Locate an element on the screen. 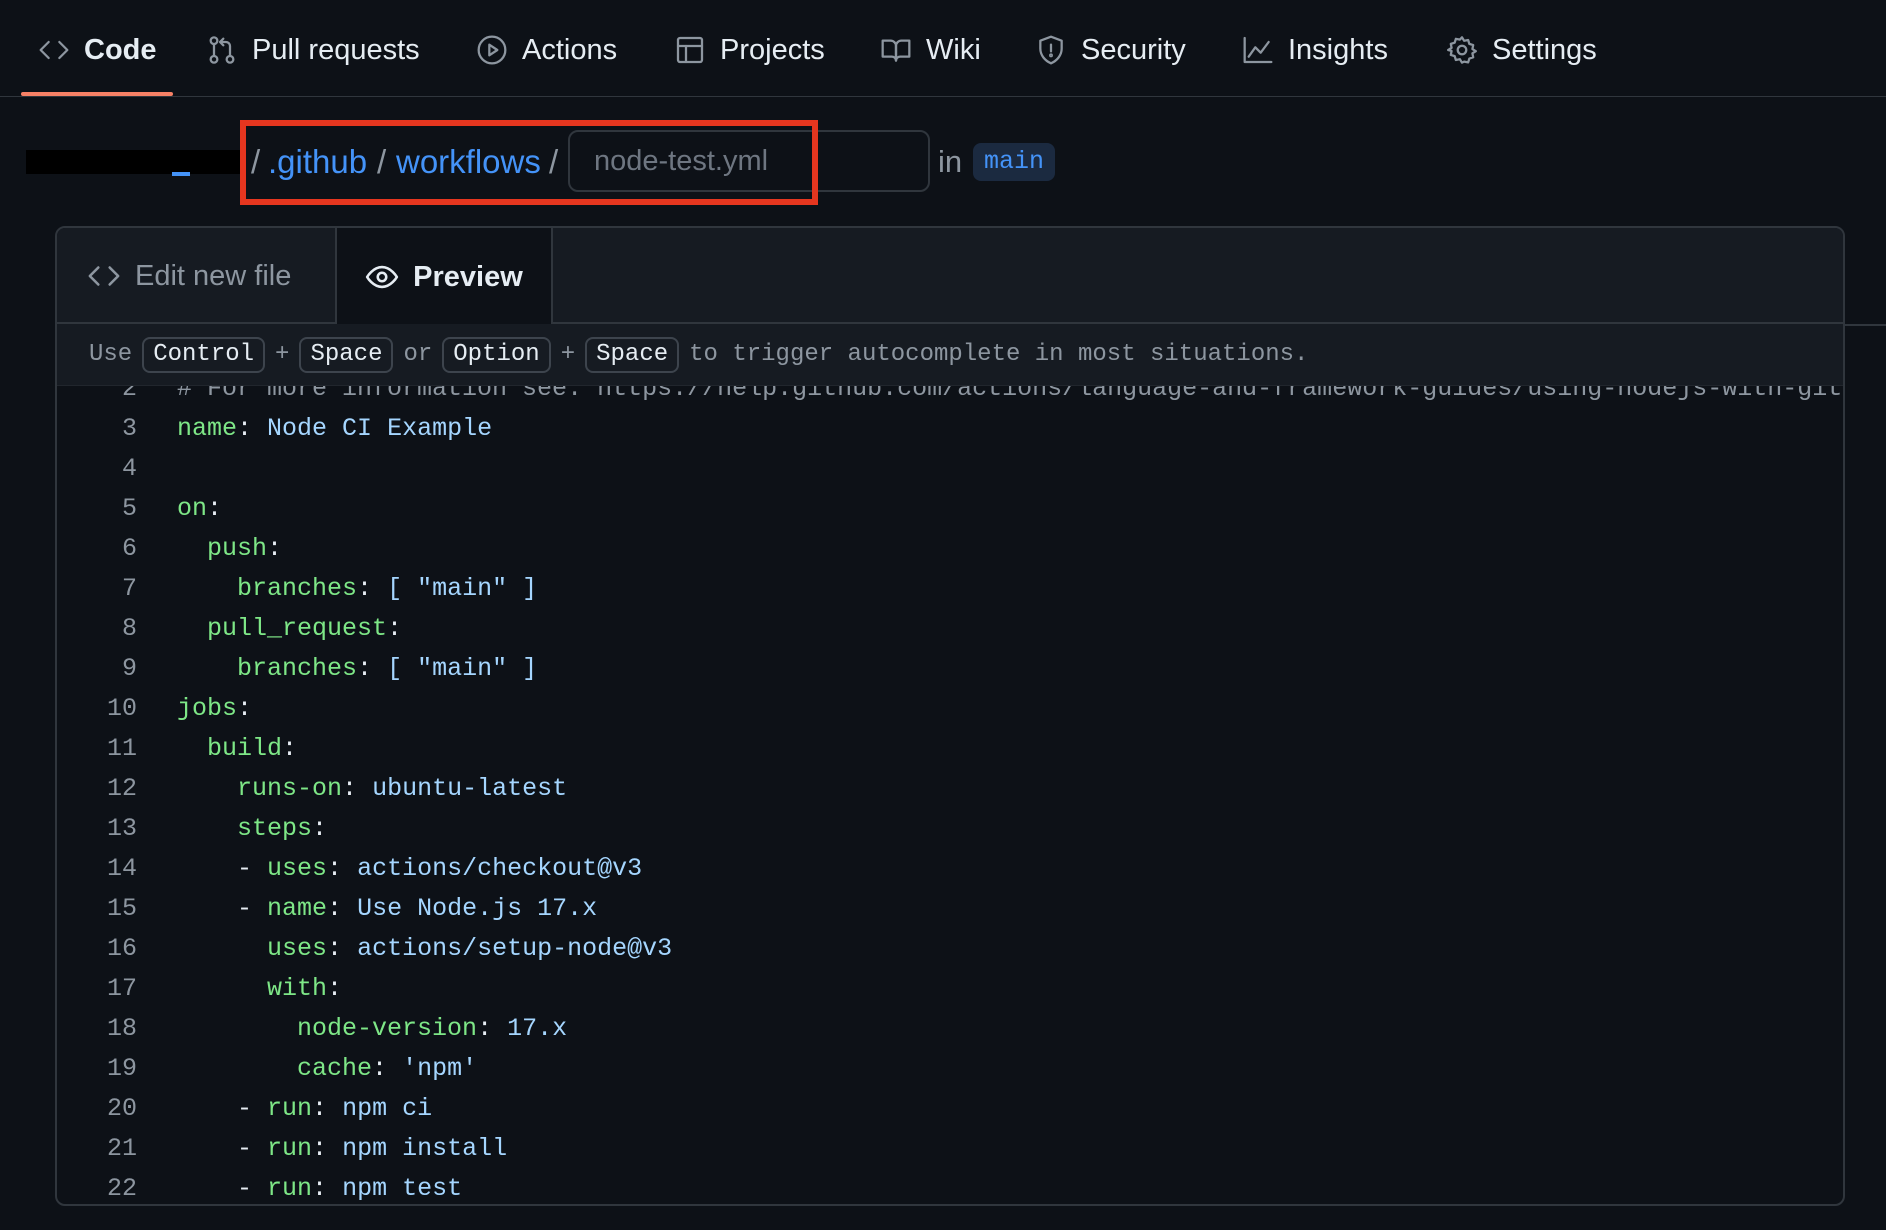 The height and width of the screenshot is (1230, 1886). yaml-key: branches is located at coordinates (297, 668).